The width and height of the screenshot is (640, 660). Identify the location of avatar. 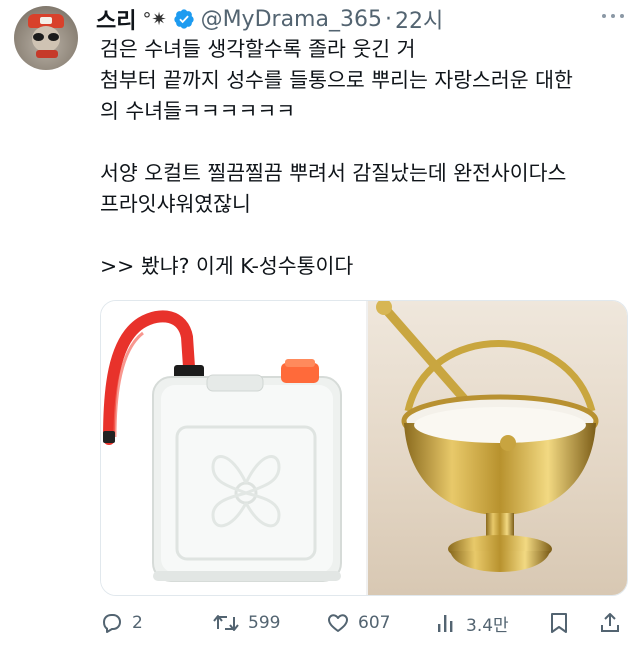
(46, 38).